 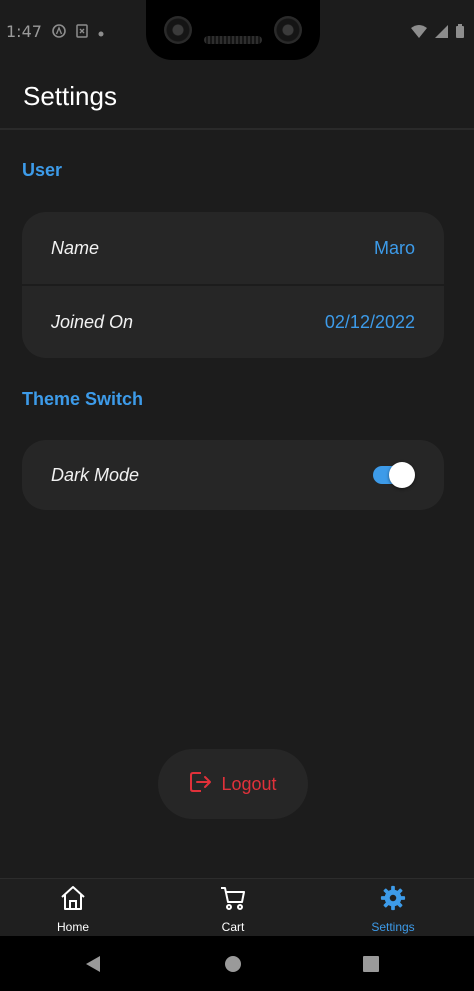 What do you see at coordinates (233, 248) in the screenshot?
I see `name-row: Name Maro` at bounding box center [233, 248].